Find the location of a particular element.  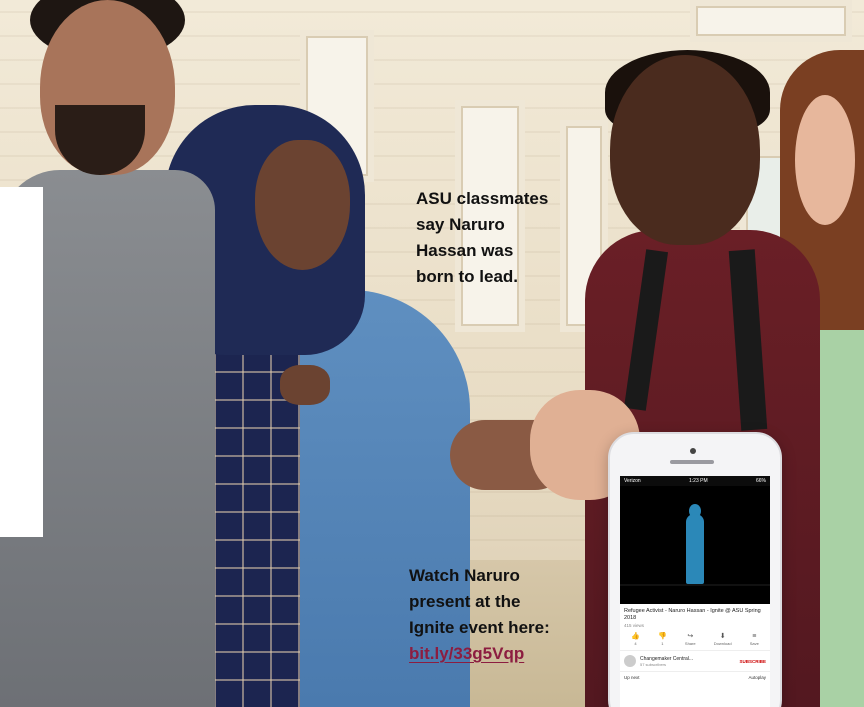

video-action-button: 👎 1 is located at coordinates (662, 639).